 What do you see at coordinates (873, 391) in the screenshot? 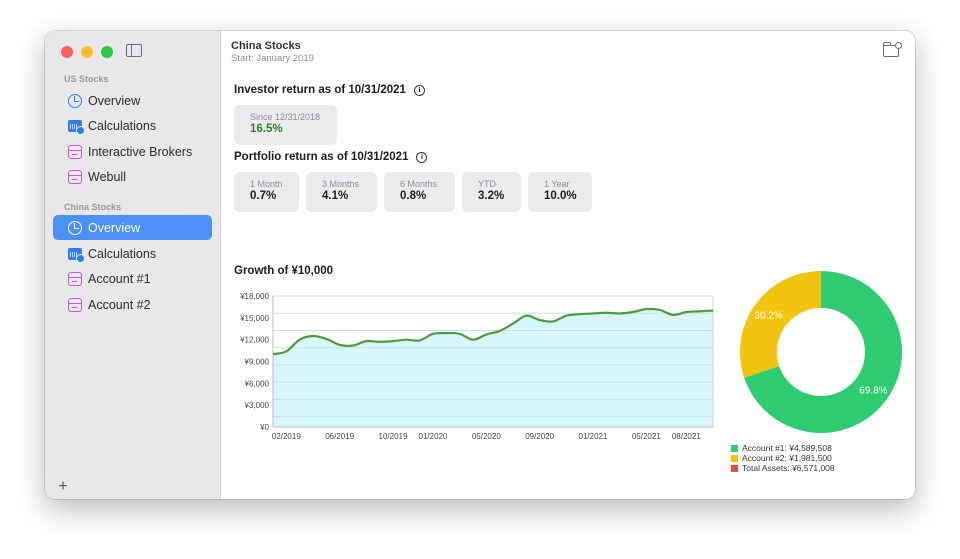
I see `donut-slice-label: 69.8%` at bounding box center [873, 391].